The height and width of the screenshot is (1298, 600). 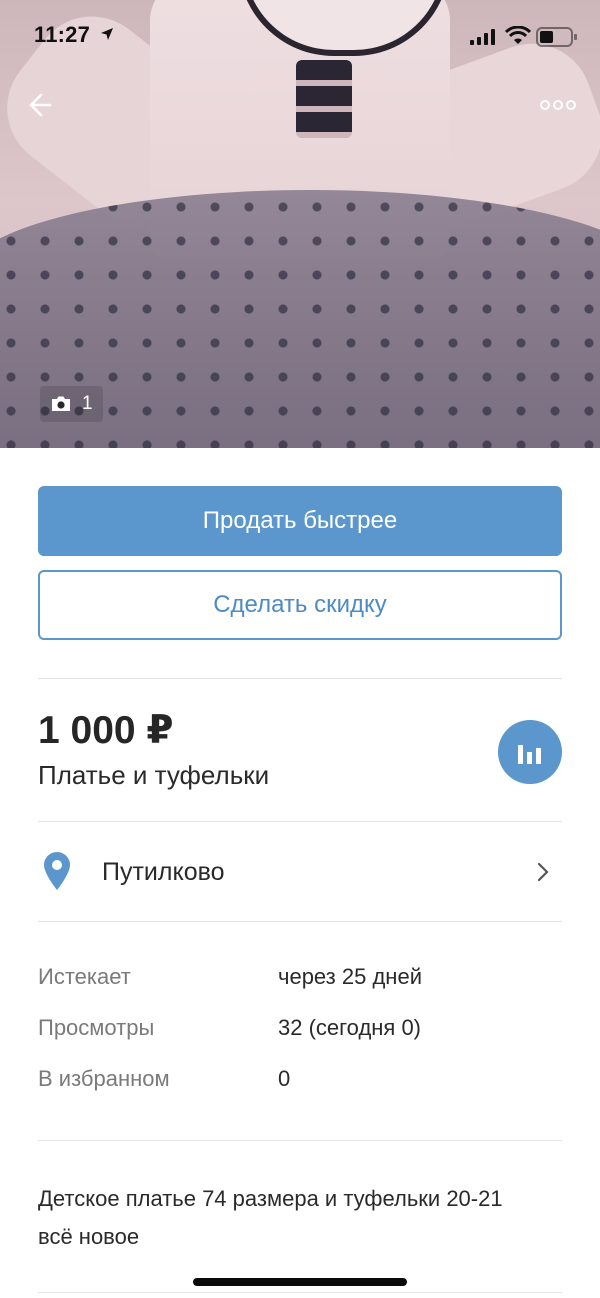 What do you see at coordinates (300, 605) in the screenshot?
I see `make-discount-button: Сделать скидку` at bounding box center [300, 605].